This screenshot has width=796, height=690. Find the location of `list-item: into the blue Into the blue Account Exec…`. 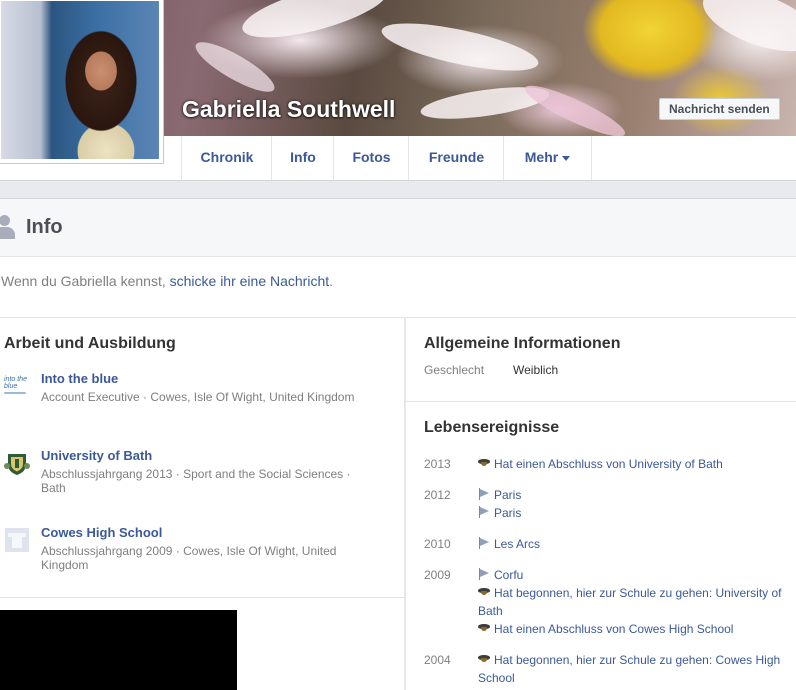

list-item: into the blue Into the blue Account Exec… is located at coordinates (194, 396).